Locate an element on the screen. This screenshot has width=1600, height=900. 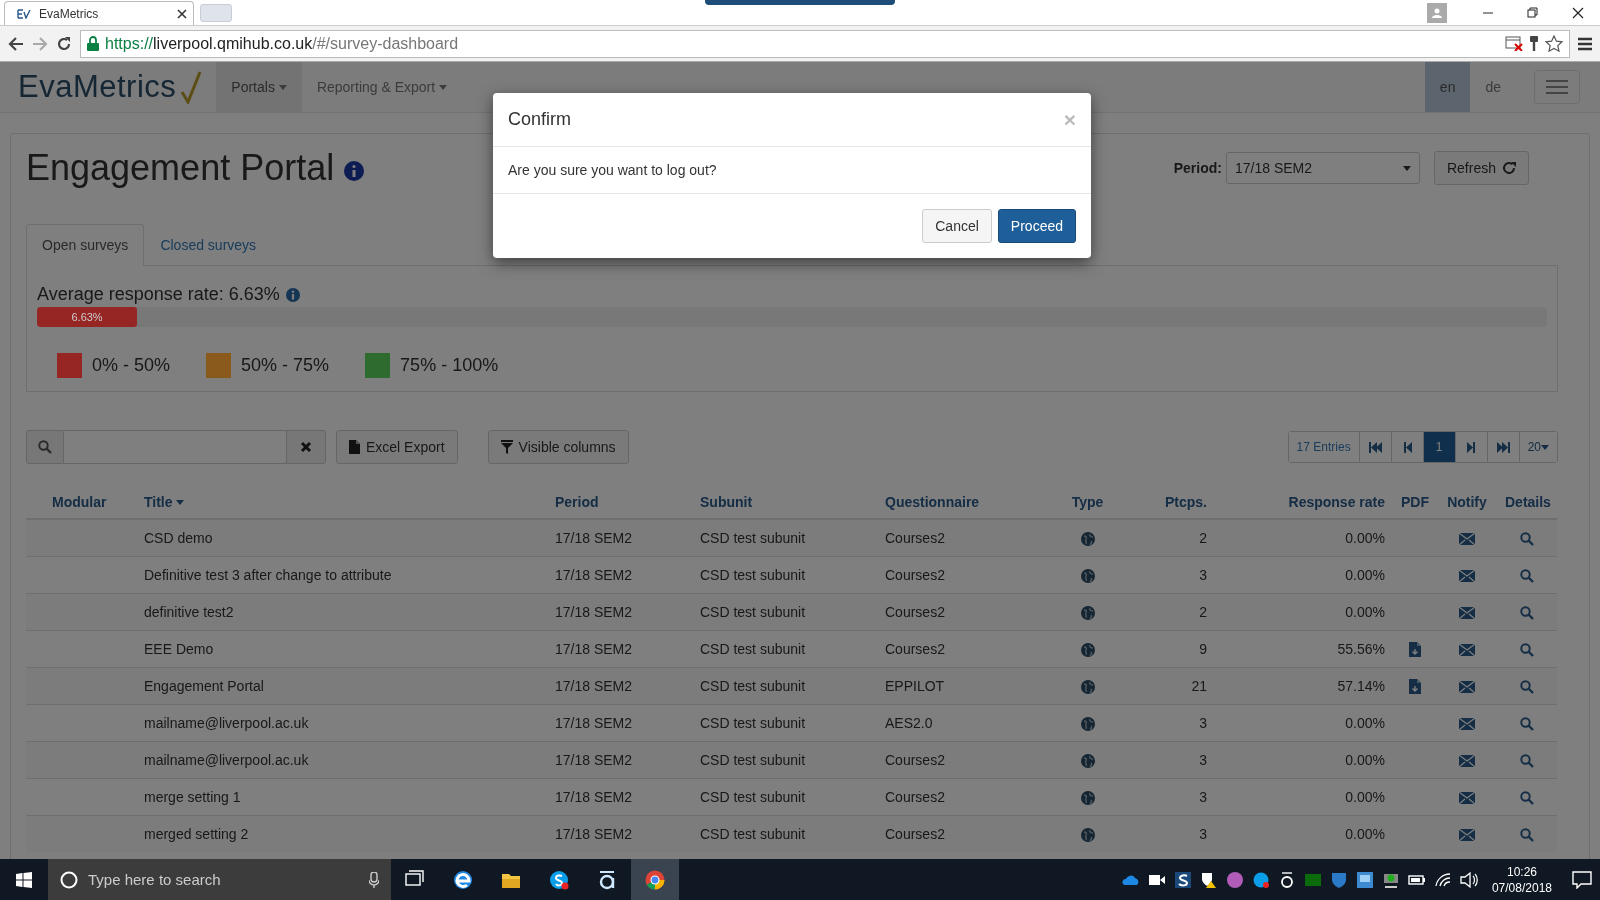
language-link: de is located at coordinates (1493, 87).